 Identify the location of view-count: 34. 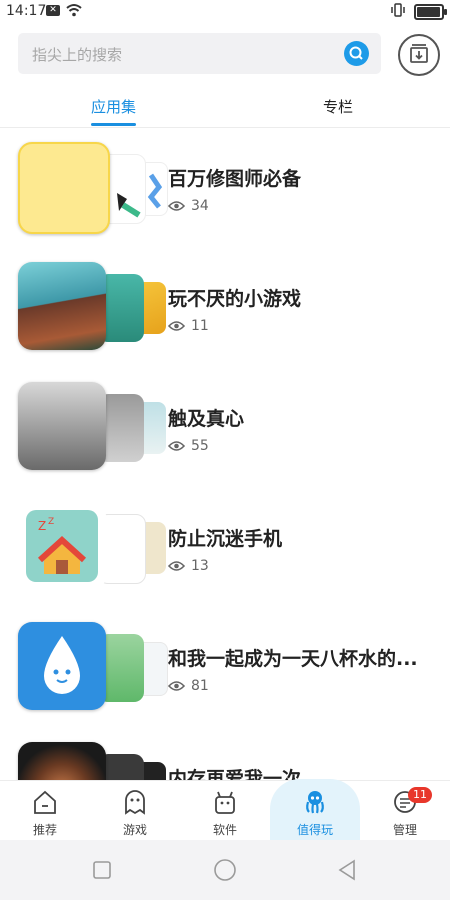
(188, 206).